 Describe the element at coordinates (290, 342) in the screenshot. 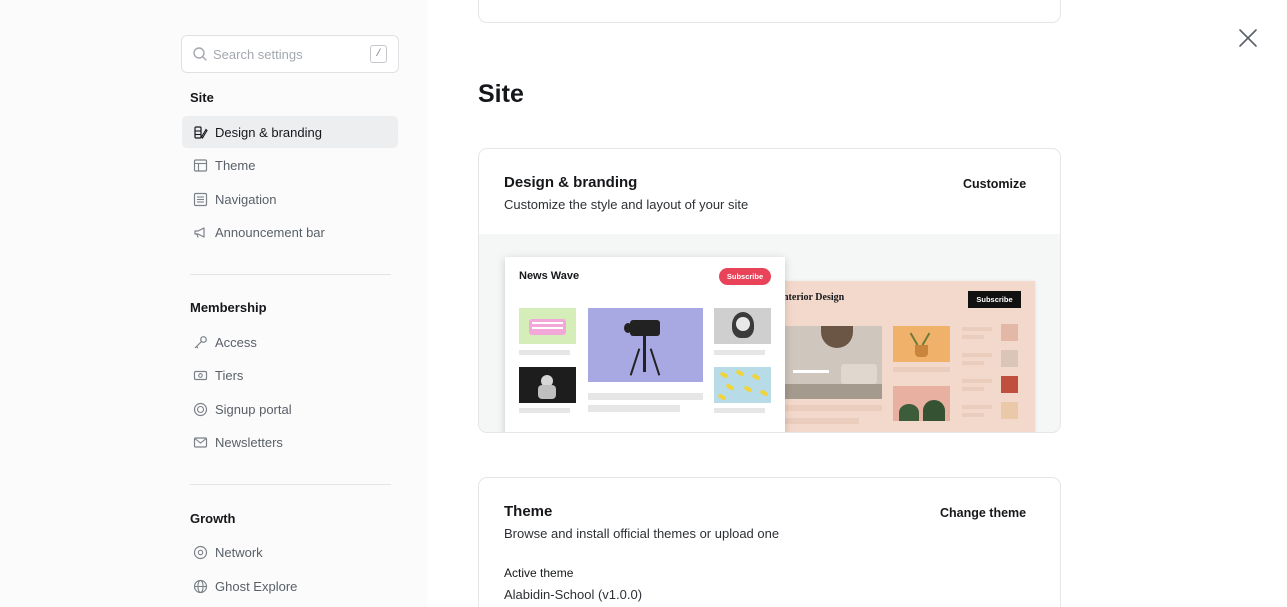

I see `sidebar-item-access: Access` at that location.